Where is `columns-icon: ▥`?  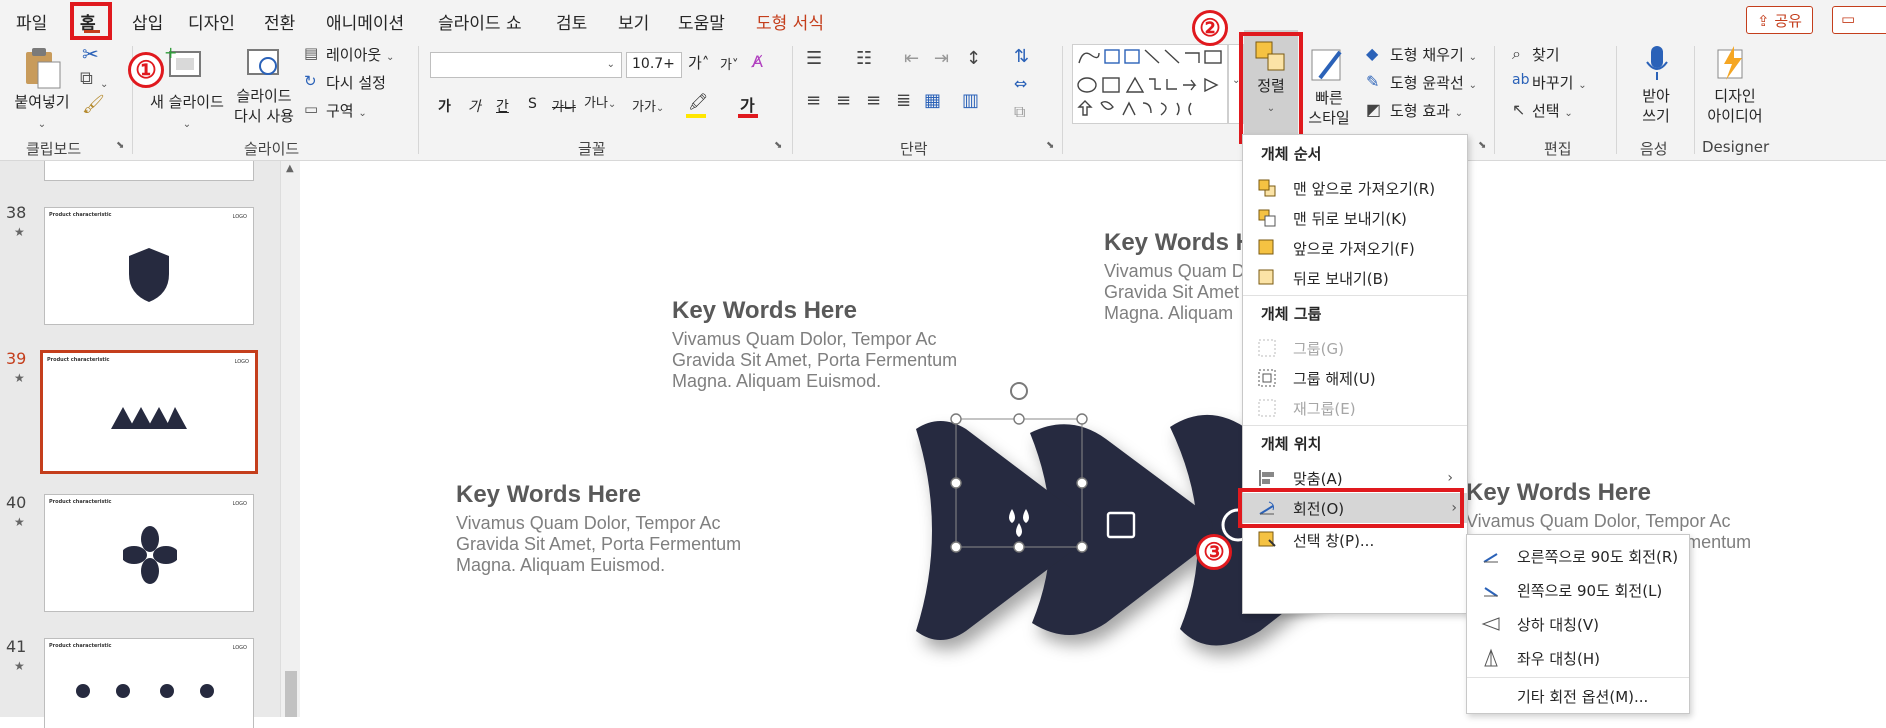
columns-icon: ▥ is located at coordinates (970, 100).